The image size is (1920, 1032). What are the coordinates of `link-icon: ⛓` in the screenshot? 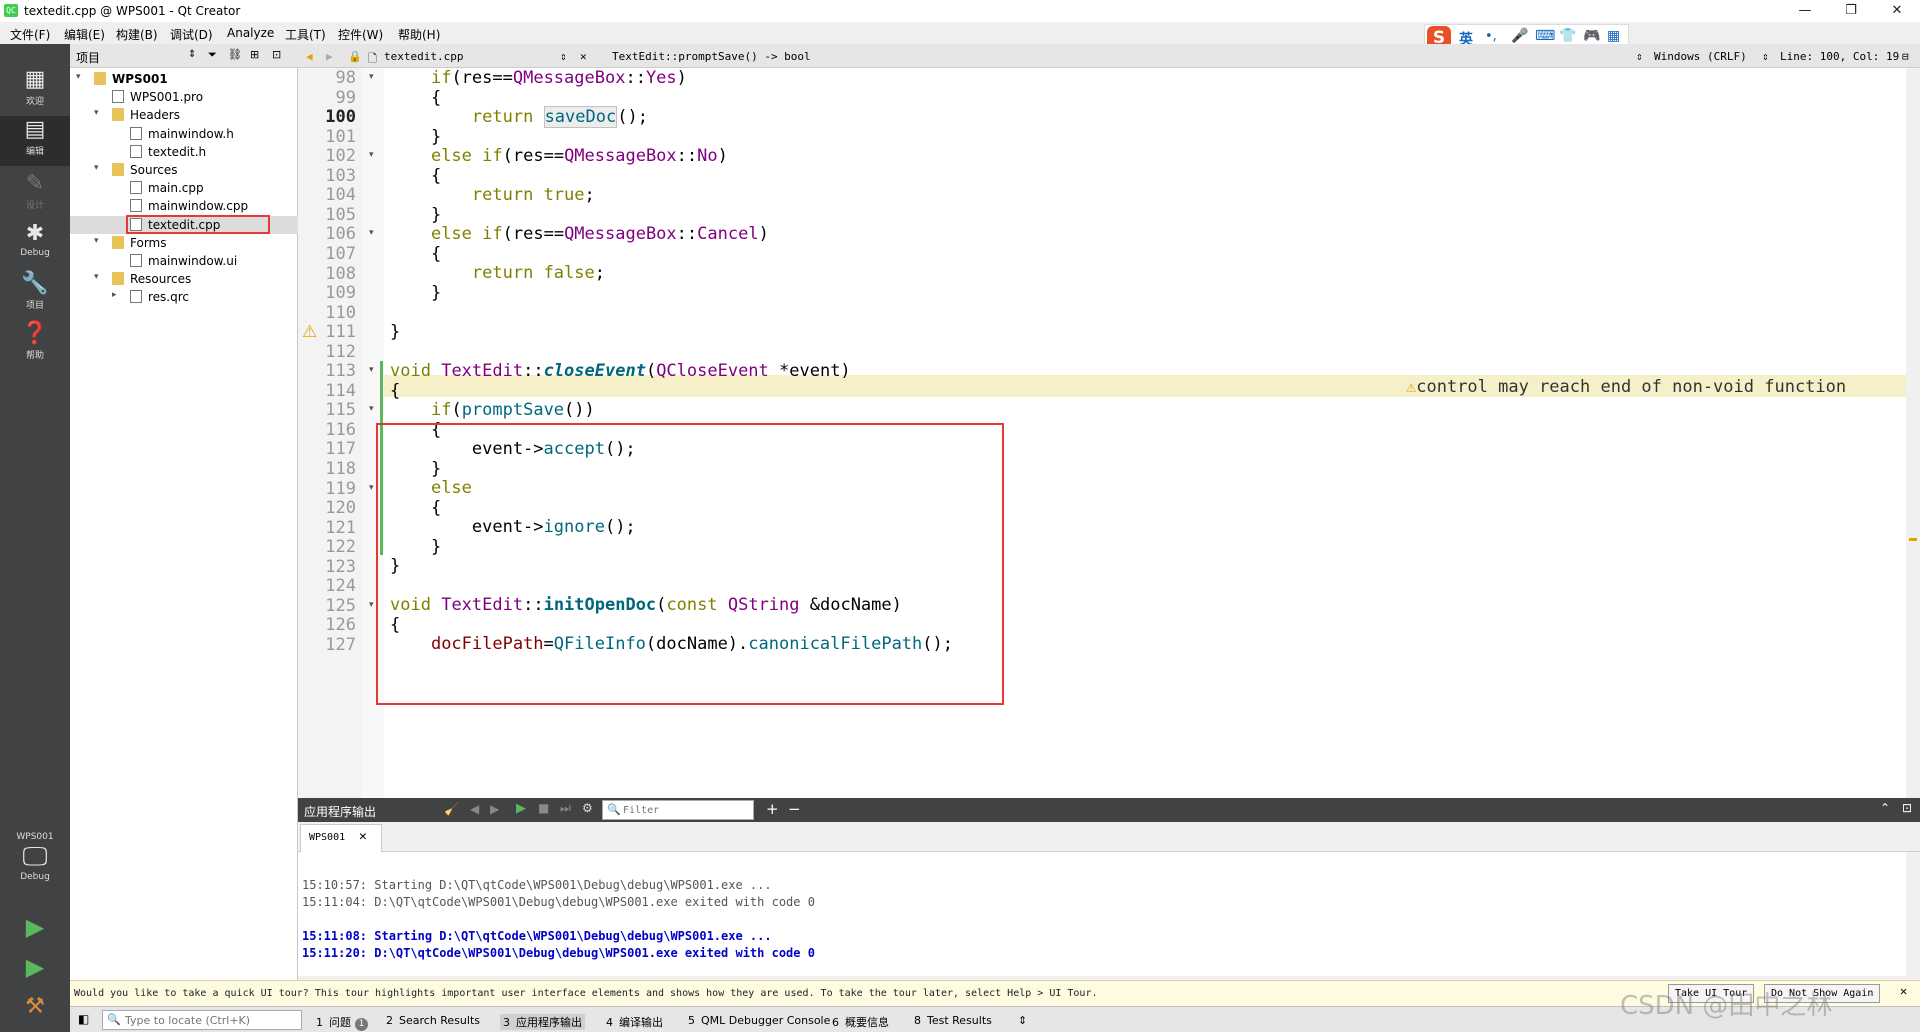 It's located at (235, 54).